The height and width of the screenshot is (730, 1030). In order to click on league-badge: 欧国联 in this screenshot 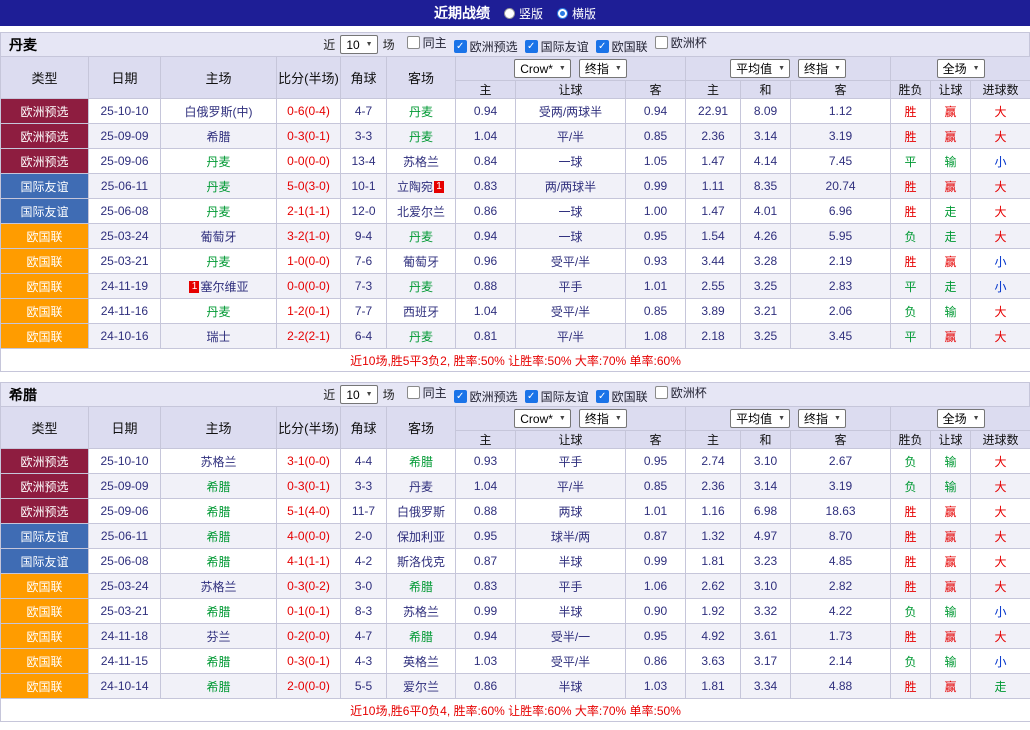, I will do `click(44, 611)`.